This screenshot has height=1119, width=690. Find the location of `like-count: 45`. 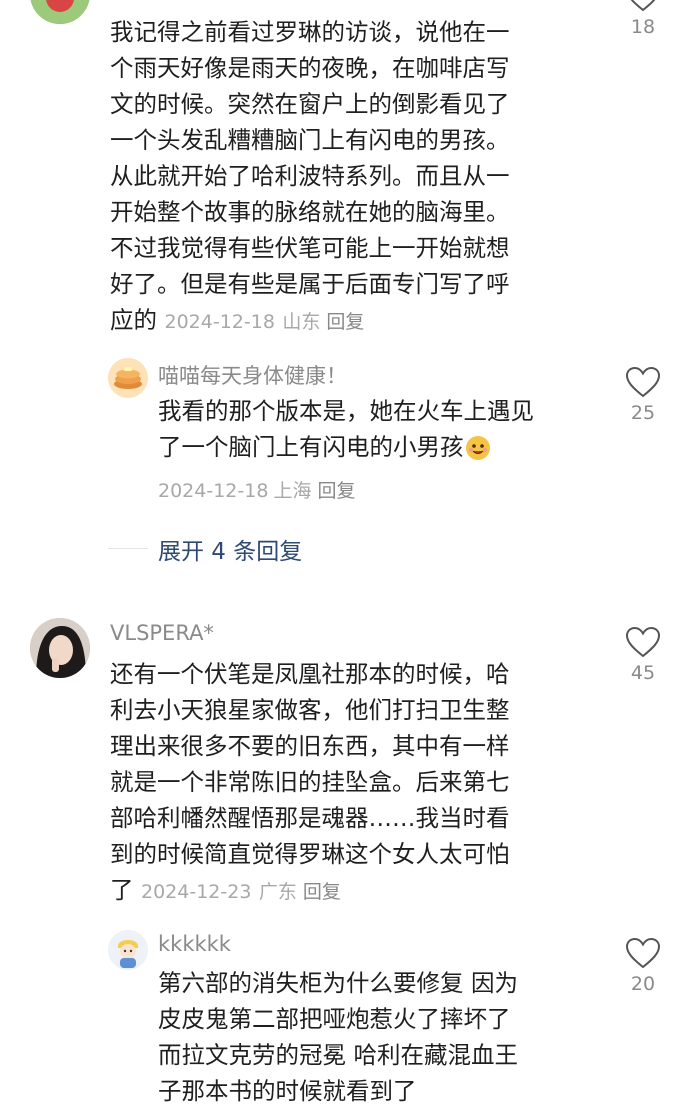

like-count: 45 is located at coordinates (643, 673).